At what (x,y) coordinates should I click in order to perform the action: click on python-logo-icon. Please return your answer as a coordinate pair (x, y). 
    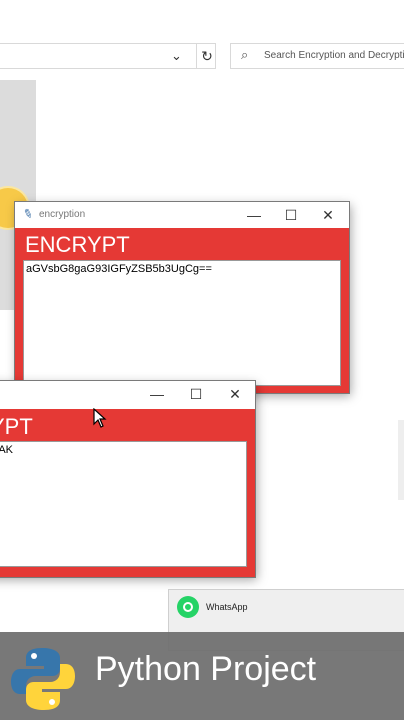
    Looking at the image, I should click on (43, 679).